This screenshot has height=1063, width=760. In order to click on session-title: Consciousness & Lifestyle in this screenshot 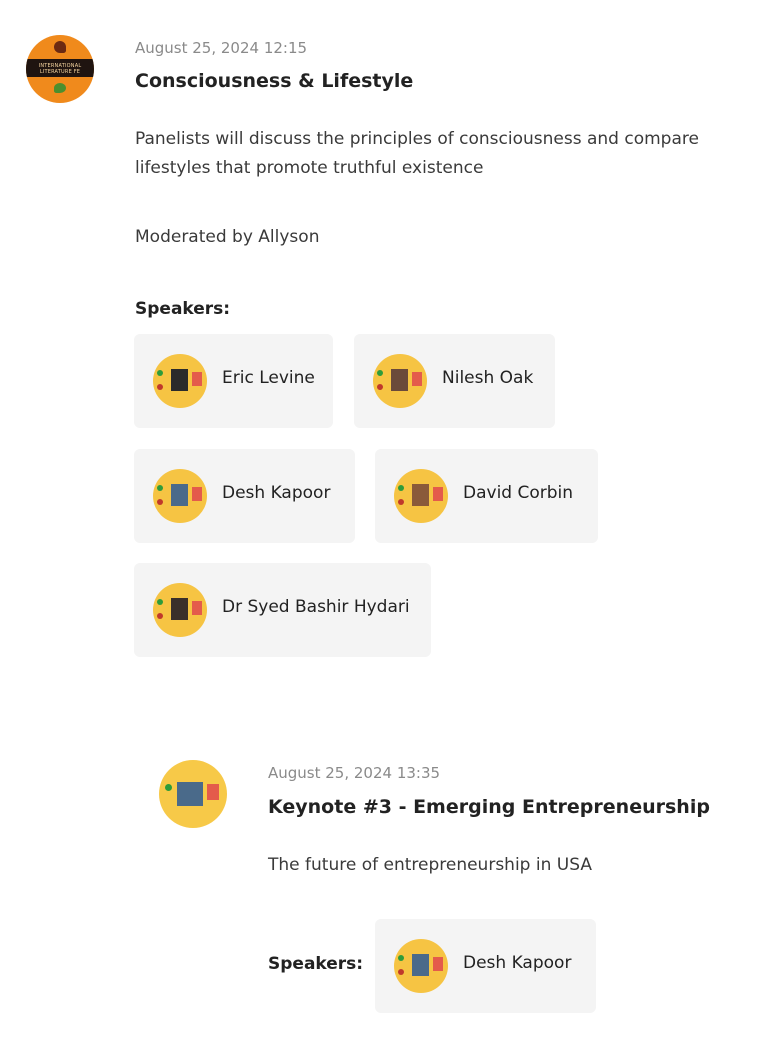, I will do `click(274, 81)`.